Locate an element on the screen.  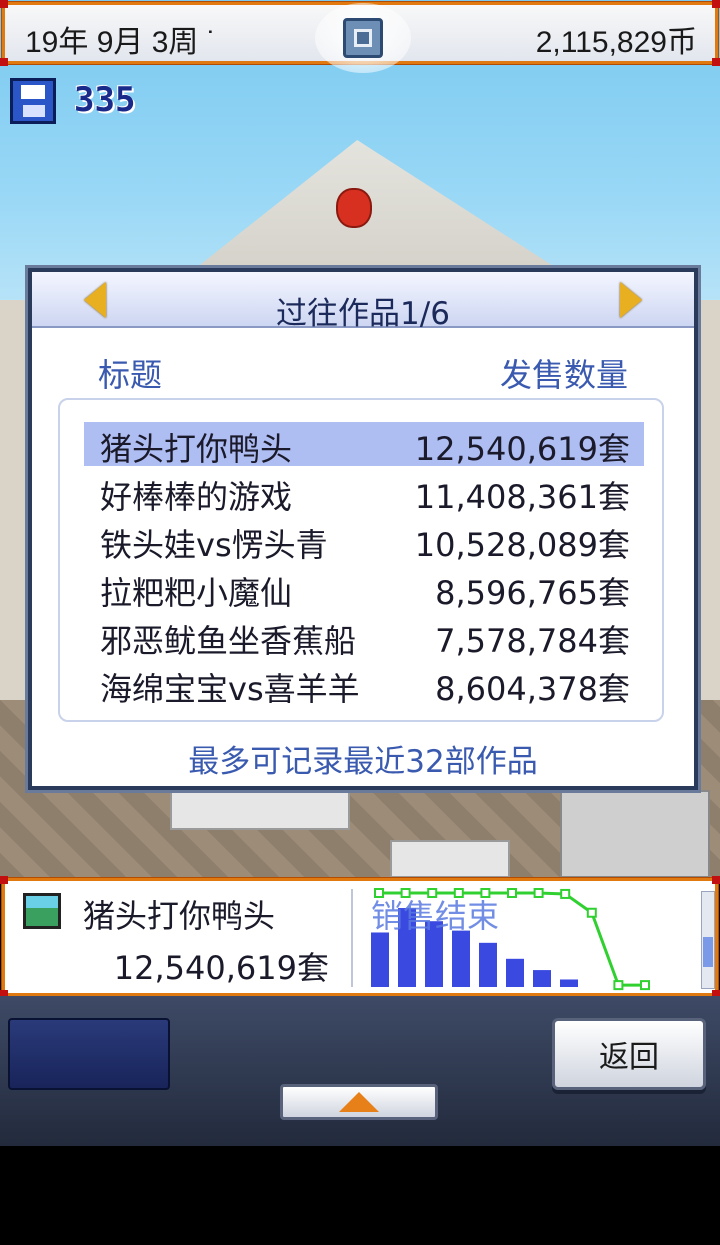
work-sales: 12,540,619套 is located at coordinates (522, 449).